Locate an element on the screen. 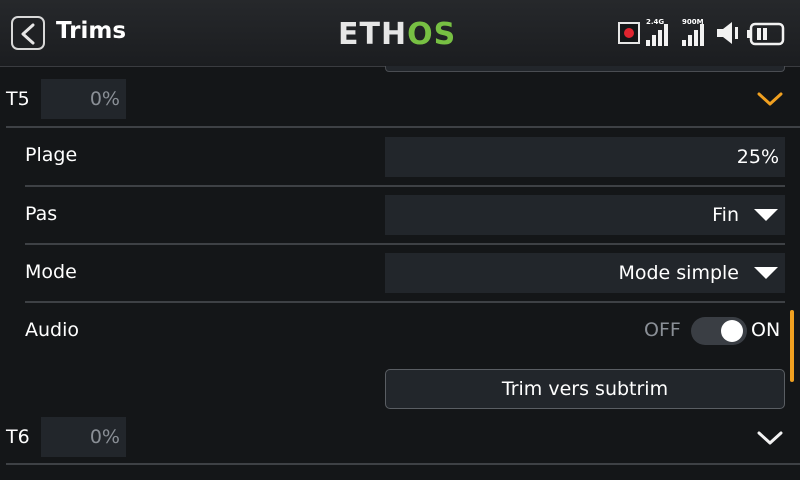 This screenshot has width=800, height=480. toggle-on-label: ON is located at coordinates (766, 330).